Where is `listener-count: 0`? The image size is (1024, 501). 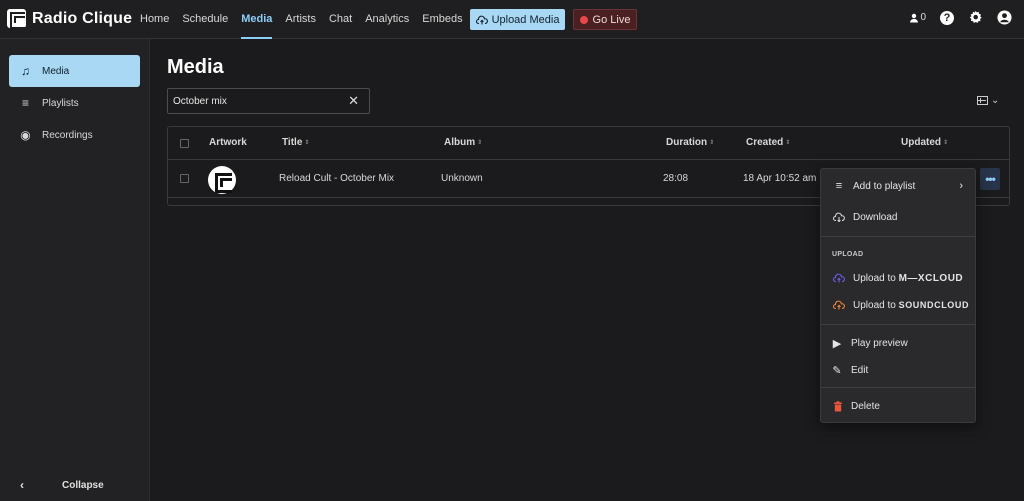 listener-count: 0 is located at coordinates (917, 17).